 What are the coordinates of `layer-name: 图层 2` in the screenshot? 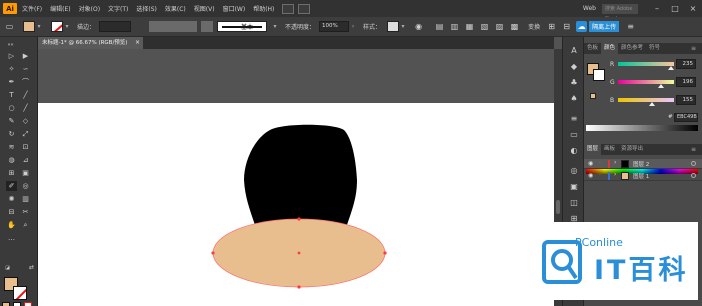 It's located at (641, 164).